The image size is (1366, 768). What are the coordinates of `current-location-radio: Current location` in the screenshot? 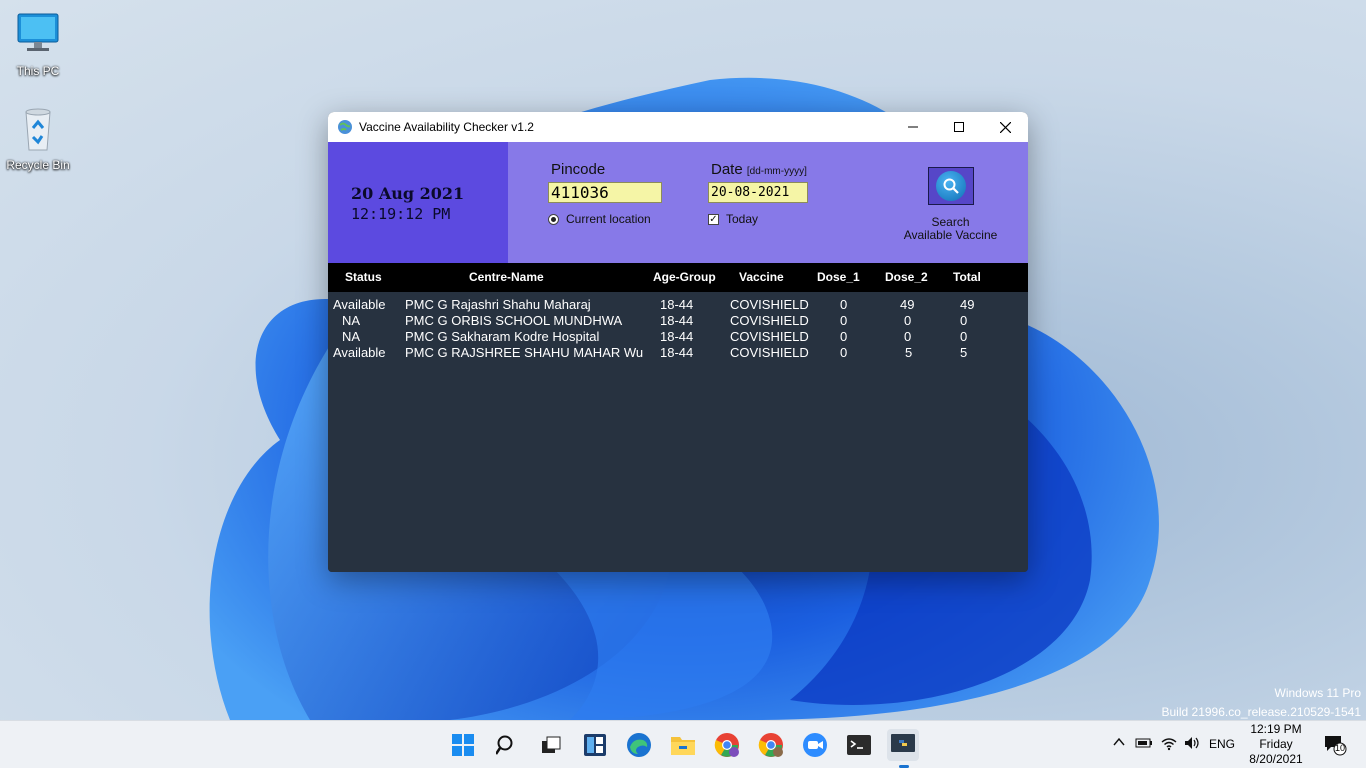 It's located at (599, 219).